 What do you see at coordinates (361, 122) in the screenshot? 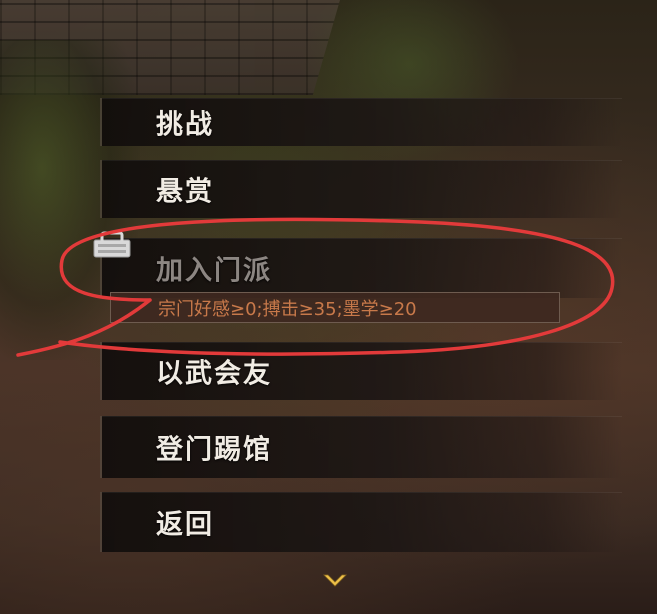
I see `challenge-button: 挑战` at bounding box center [361, 122].